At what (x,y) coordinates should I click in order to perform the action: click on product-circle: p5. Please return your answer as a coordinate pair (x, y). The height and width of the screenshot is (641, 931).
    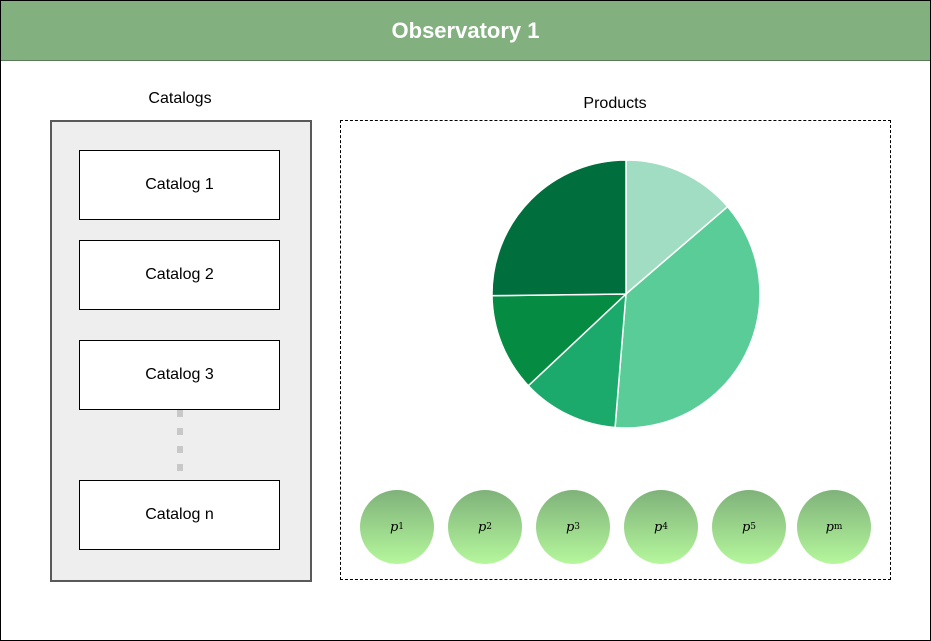
    Looking at the image, I should click on (749, 527).